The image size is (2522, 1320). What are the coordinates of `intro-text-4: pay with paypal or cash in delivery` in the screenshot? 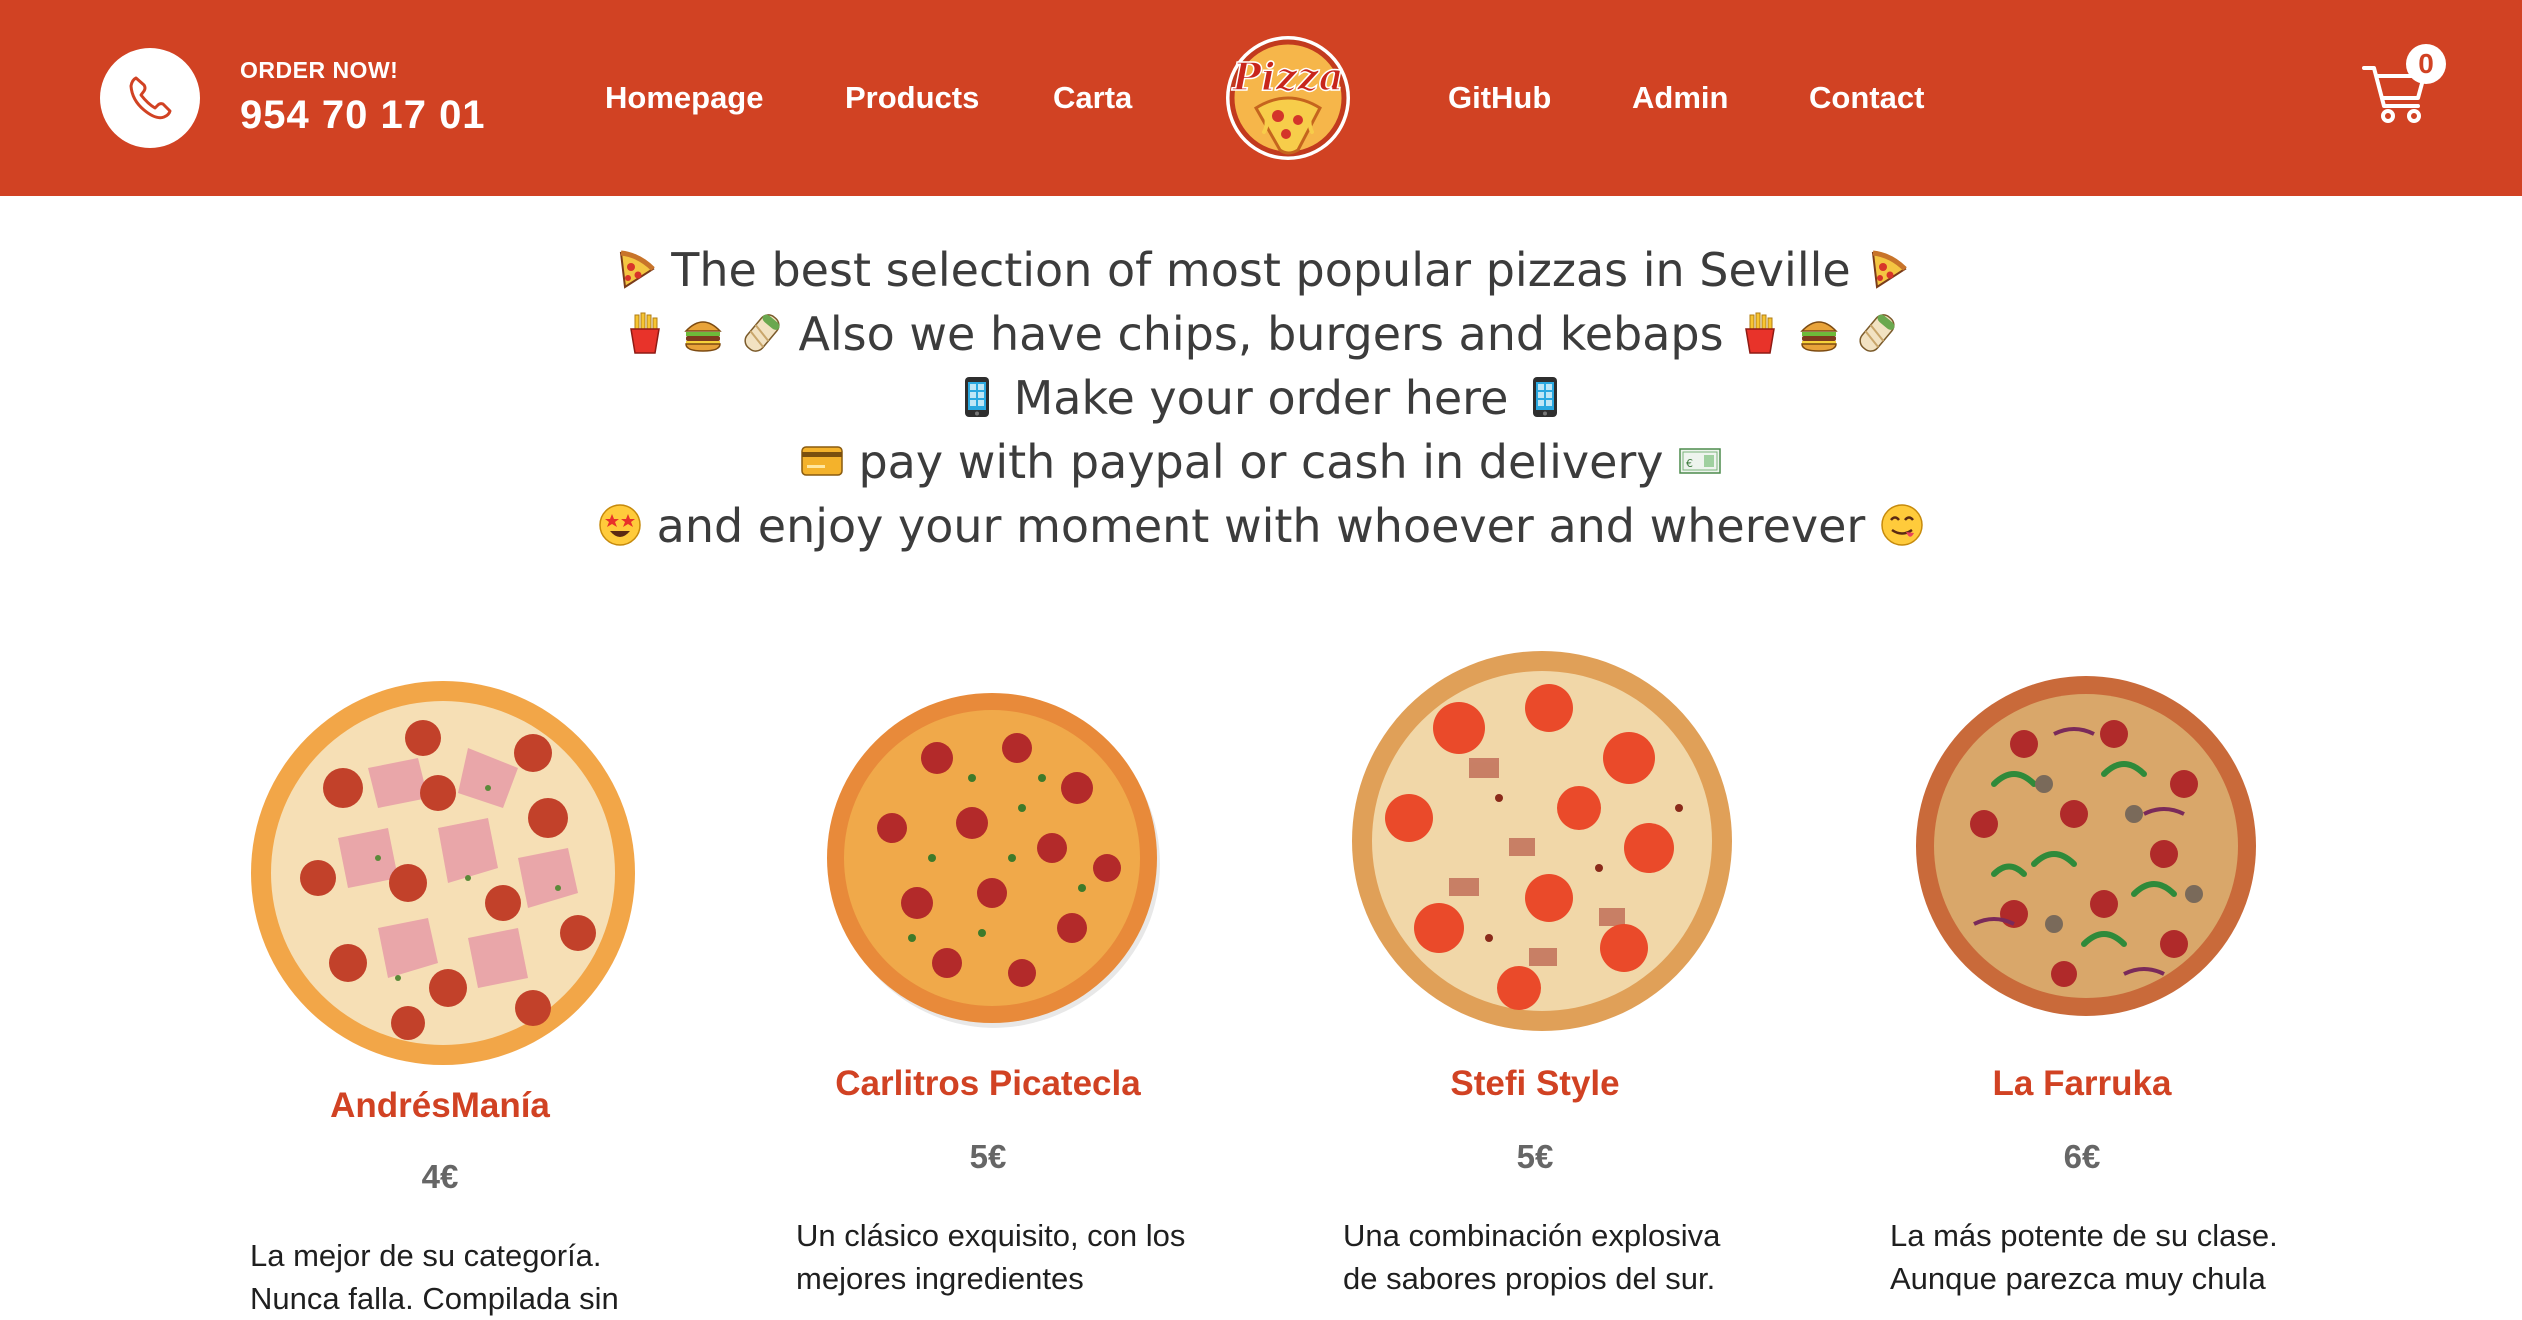 It's located at (1261, 462).